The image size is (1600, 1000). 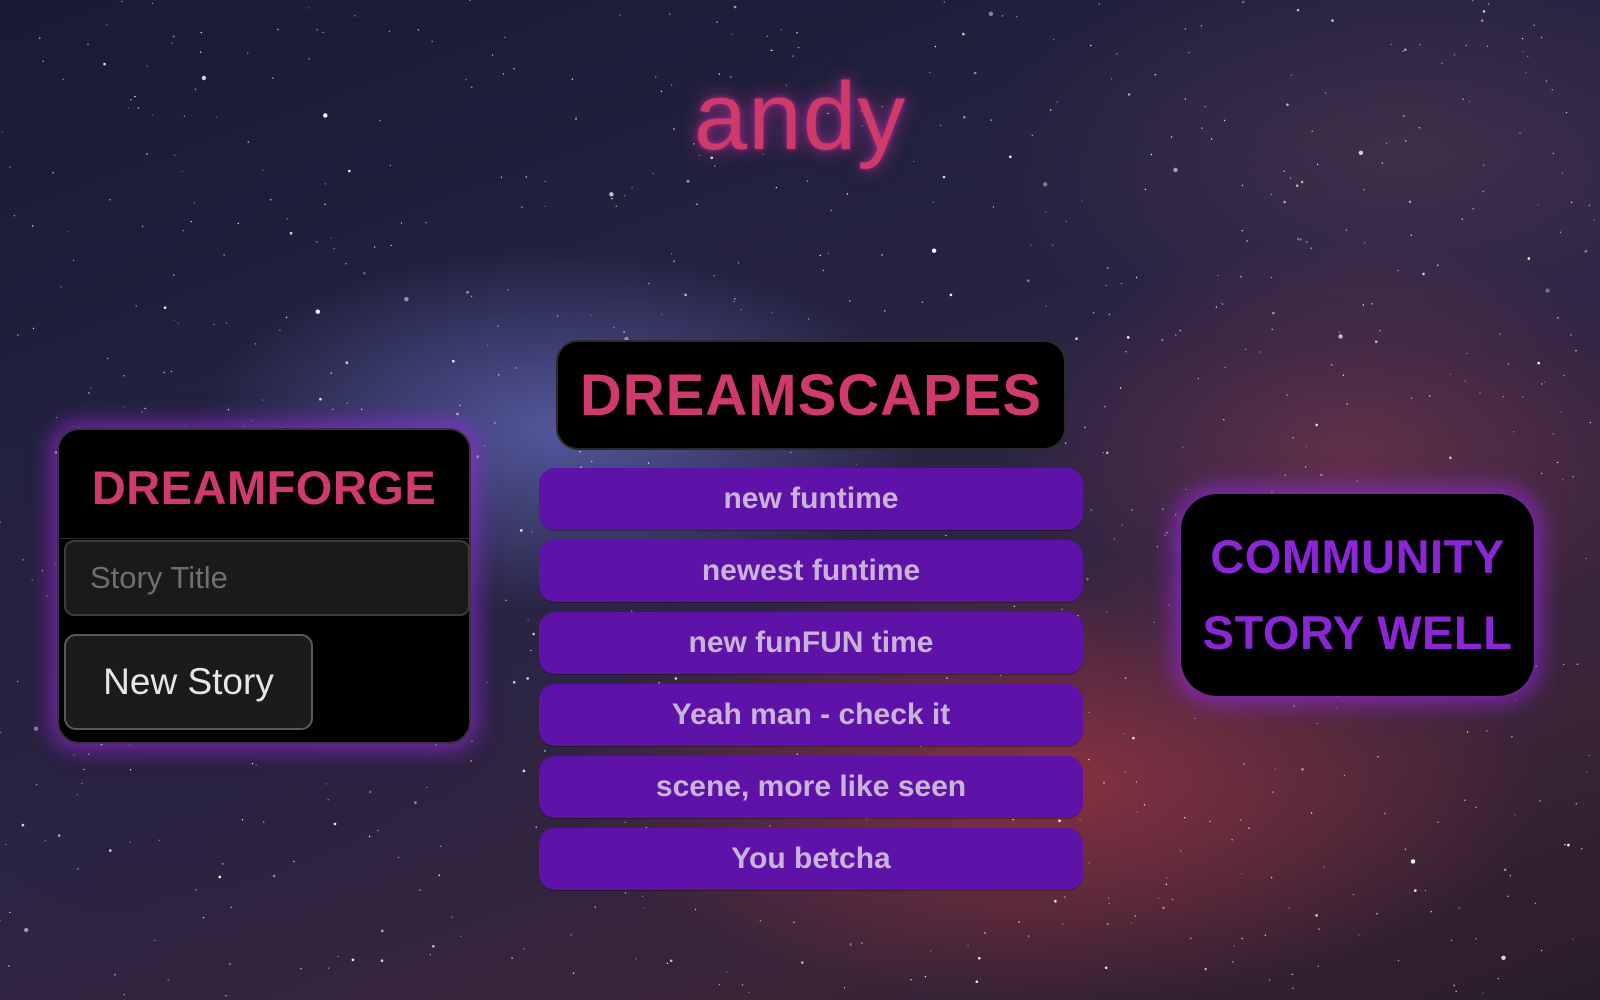 I want to click on dreamscape-item: scene, more like seen, so click(x=811, y=787).